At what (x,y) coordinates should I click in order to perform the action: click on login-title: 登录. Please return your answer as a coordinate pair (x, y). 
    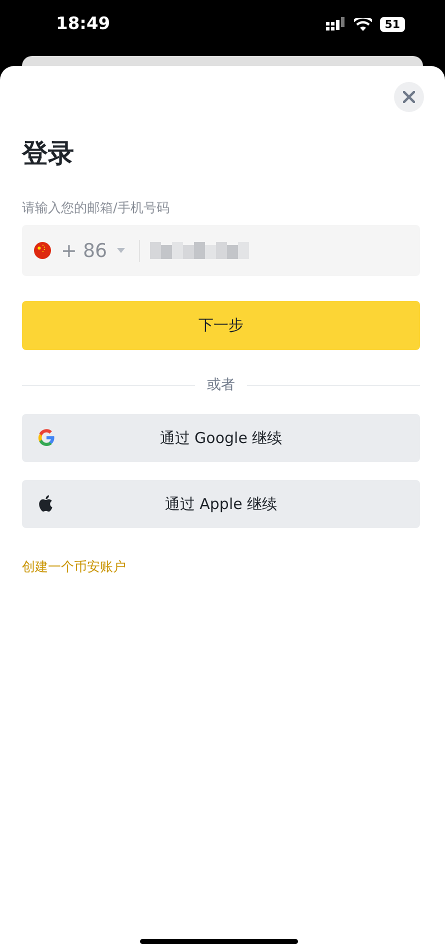
    Looking at the image, I should click on (48, 154).